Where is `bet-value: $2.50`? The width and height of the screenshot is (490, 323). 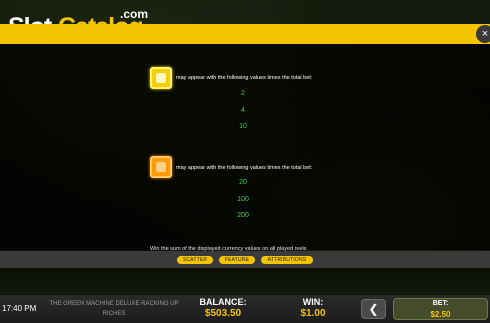 bet-value: $2.50 is located at coordinates (440, 314).